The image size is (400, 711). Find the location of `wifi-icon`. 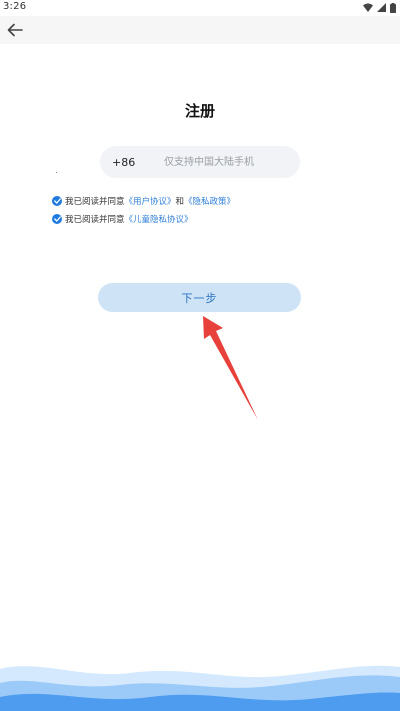

wifi-icon is located at coordinates (368, 7).